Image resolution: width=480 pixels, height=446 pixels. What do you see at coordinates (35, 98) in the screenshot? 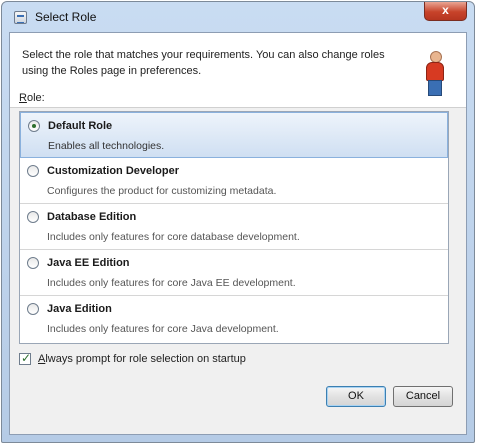
I see `role-label-text: ole:` at bounding box center [35, 98].